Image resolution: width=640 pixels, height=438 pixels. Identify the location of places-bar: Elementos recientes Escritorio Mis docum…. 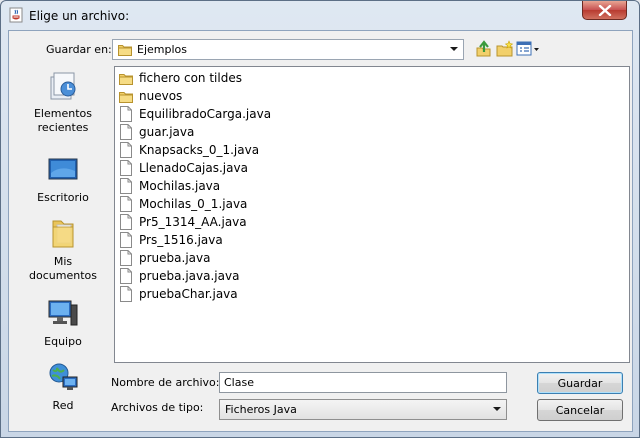
(63, 241).